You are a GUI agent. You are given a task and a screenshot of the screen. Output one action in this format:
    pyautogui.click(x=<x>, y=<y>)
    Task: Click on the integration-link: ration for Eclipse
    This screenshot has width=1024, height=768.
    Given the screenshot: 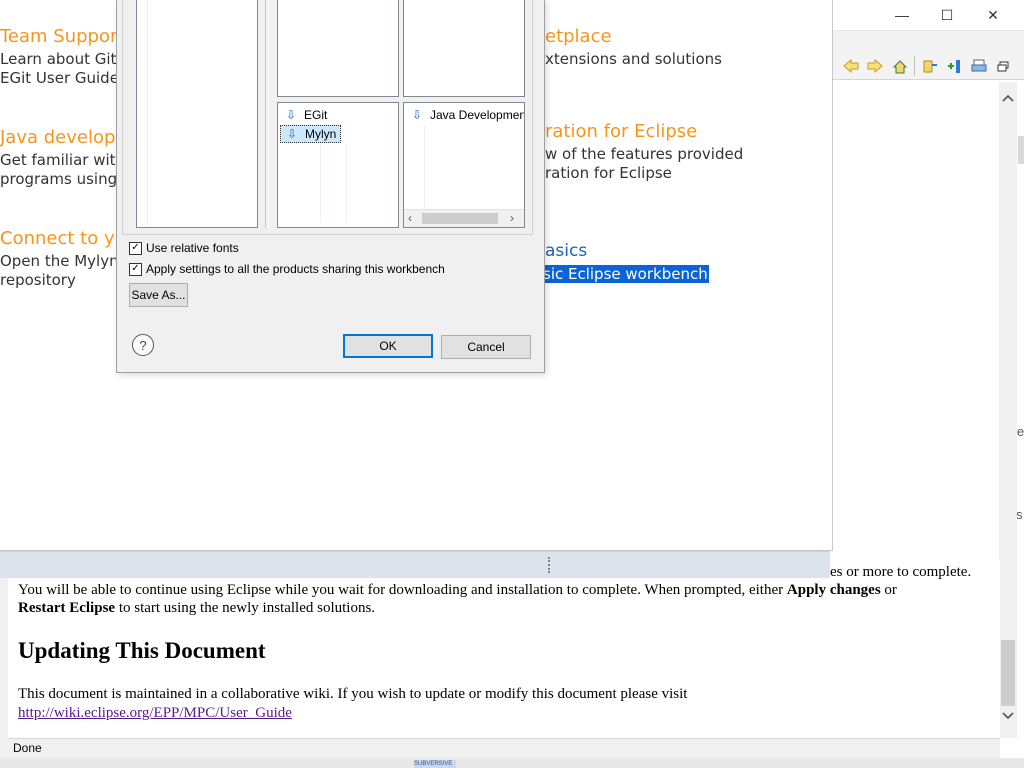 What is the action you would take?
    pyautogui.click(x=621, y=131)
    